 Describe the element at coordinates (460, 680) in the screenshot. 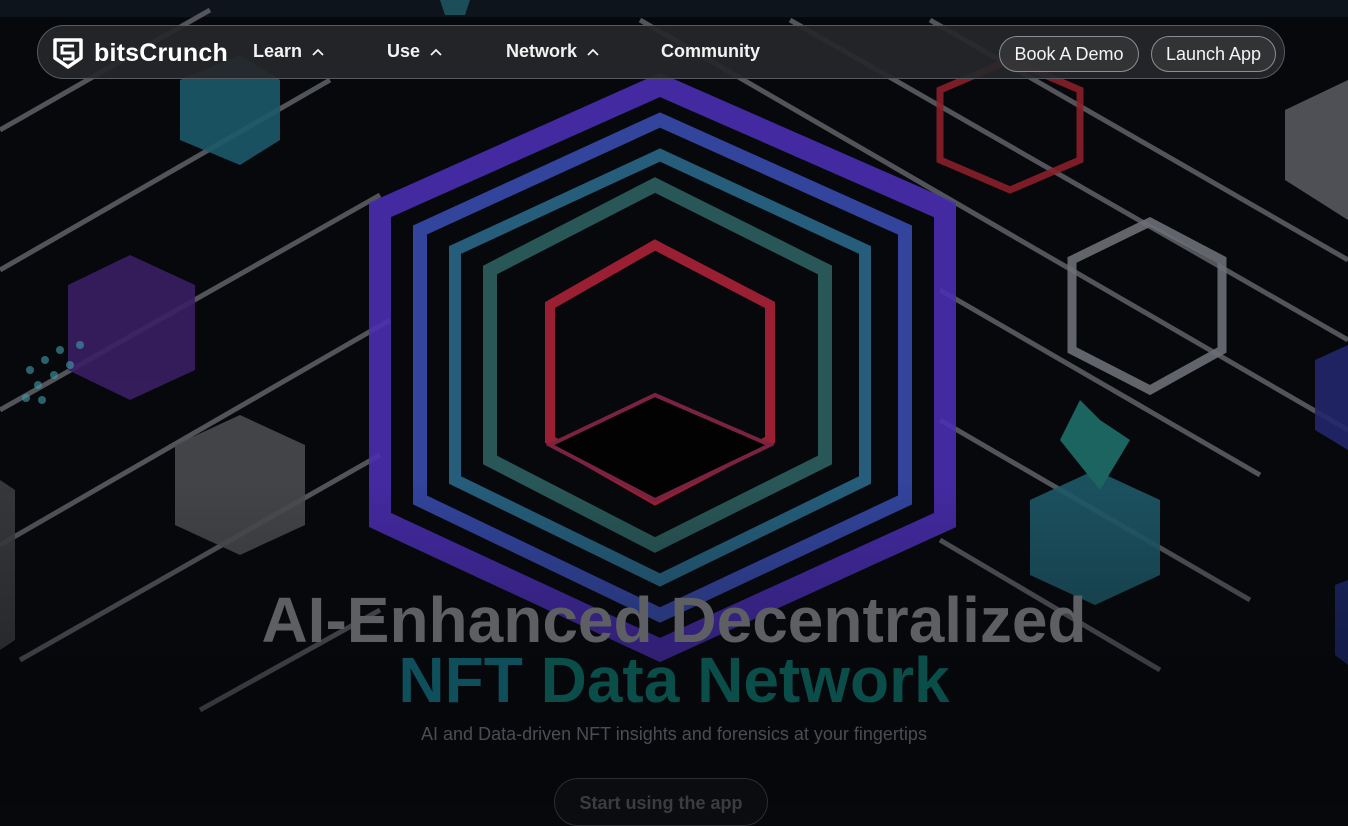

I see `hero-headline-nft: NFT` at that location.